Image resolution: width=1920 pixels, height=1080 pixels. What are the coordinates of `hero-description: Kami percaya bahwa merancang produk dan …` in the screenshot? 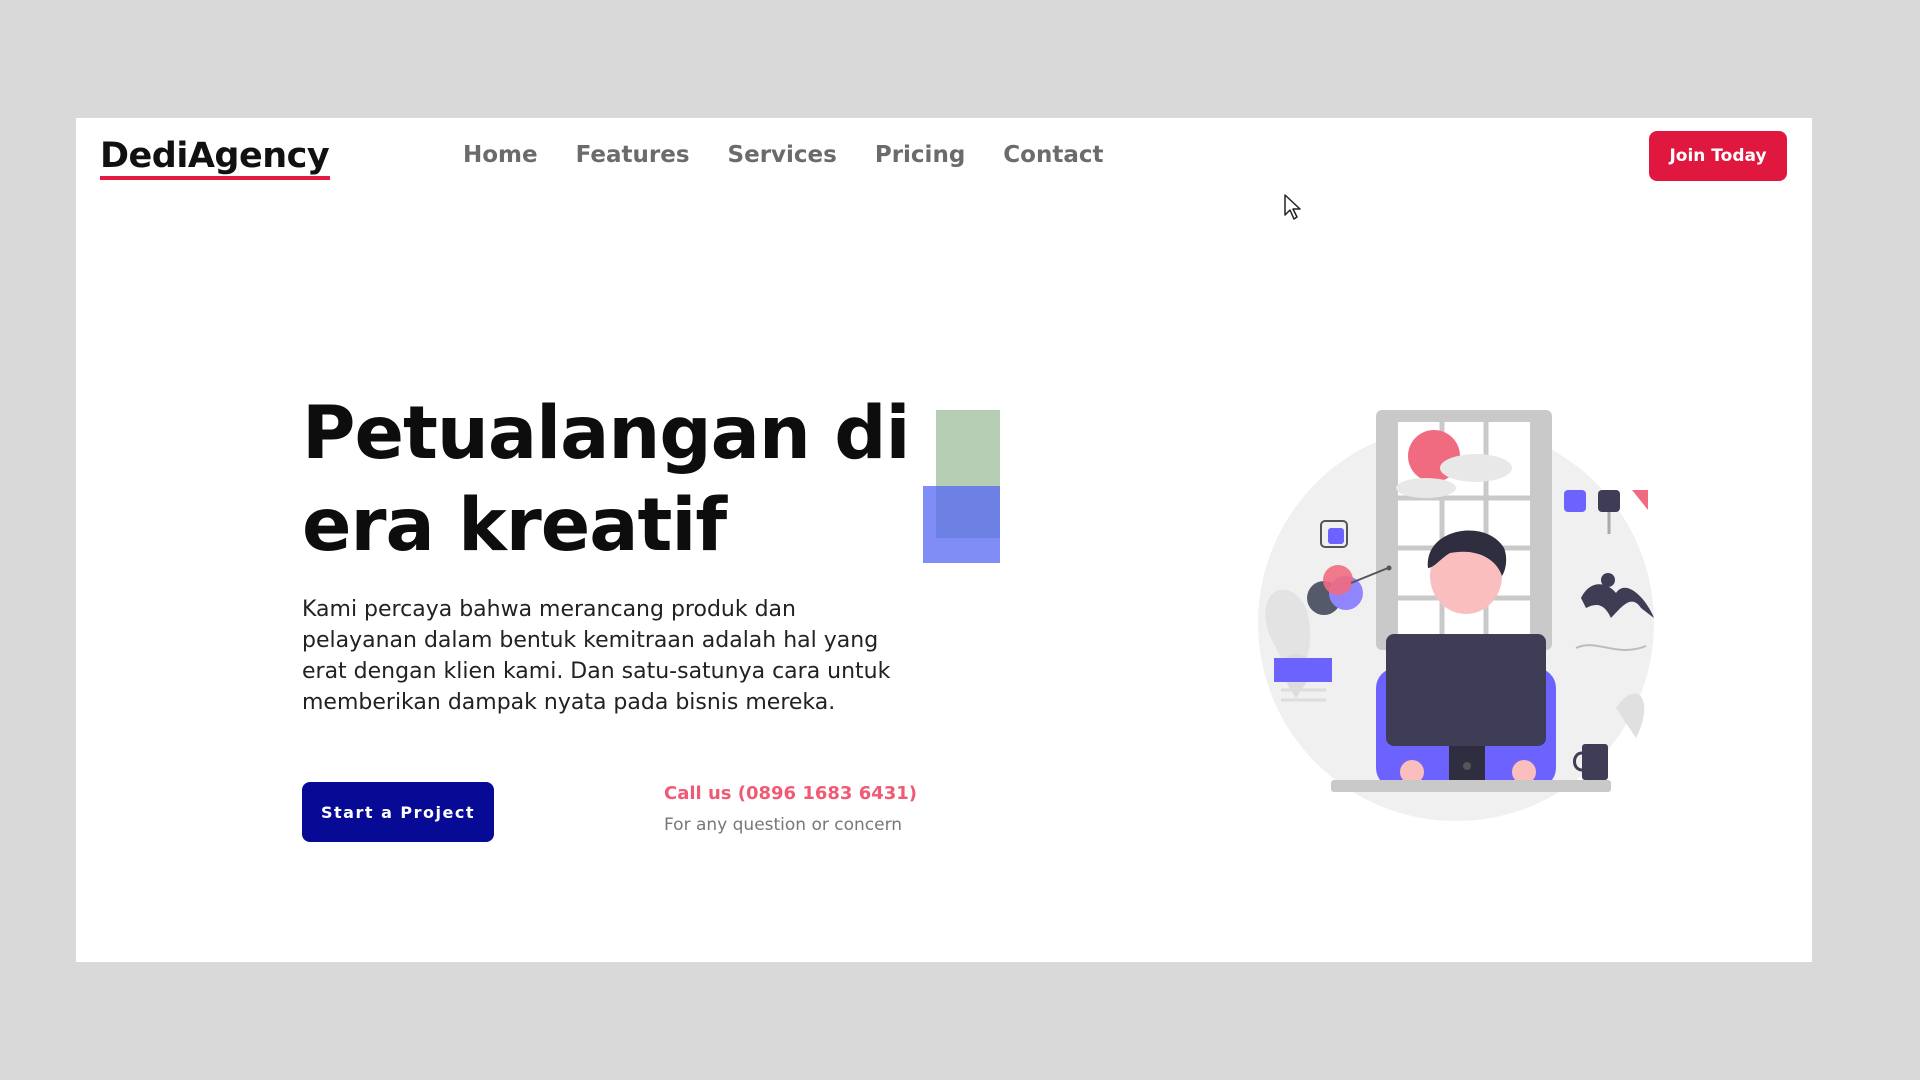 It's located at (596, 656).